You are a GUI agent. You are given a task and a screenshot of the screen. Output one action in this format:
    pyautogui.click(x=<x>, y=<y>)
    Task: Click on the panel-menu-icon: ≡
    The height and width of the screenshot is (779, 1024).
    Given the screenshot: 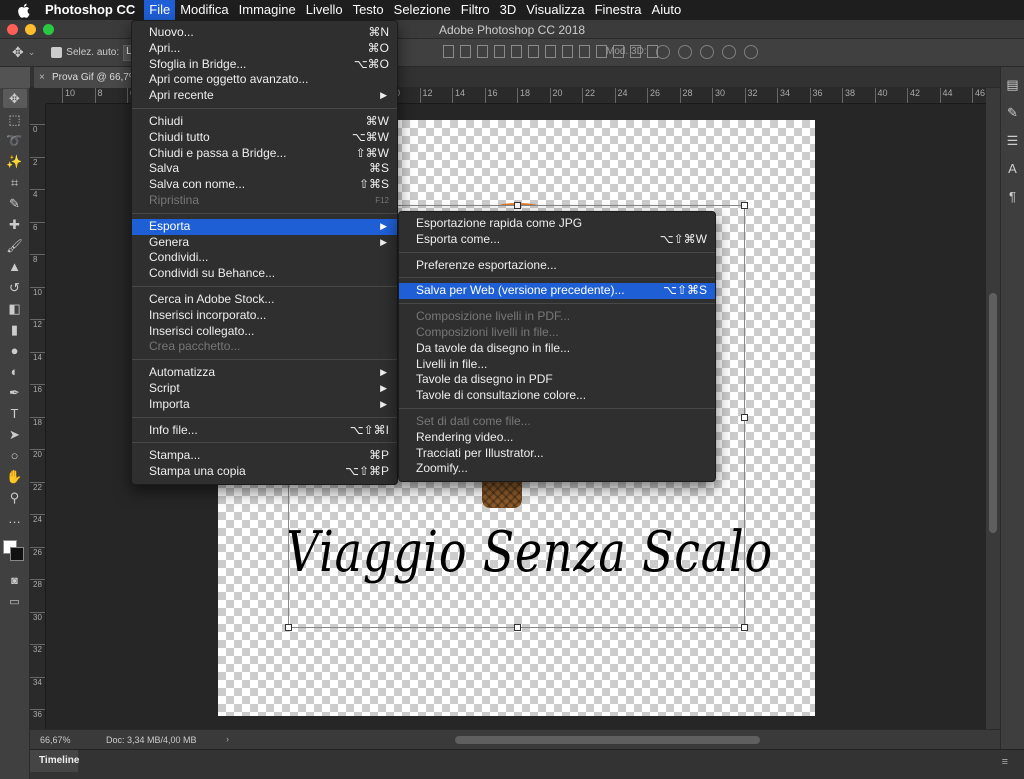 What is the action you would take?
    pyautogui.click(x=1005, y=762)
    